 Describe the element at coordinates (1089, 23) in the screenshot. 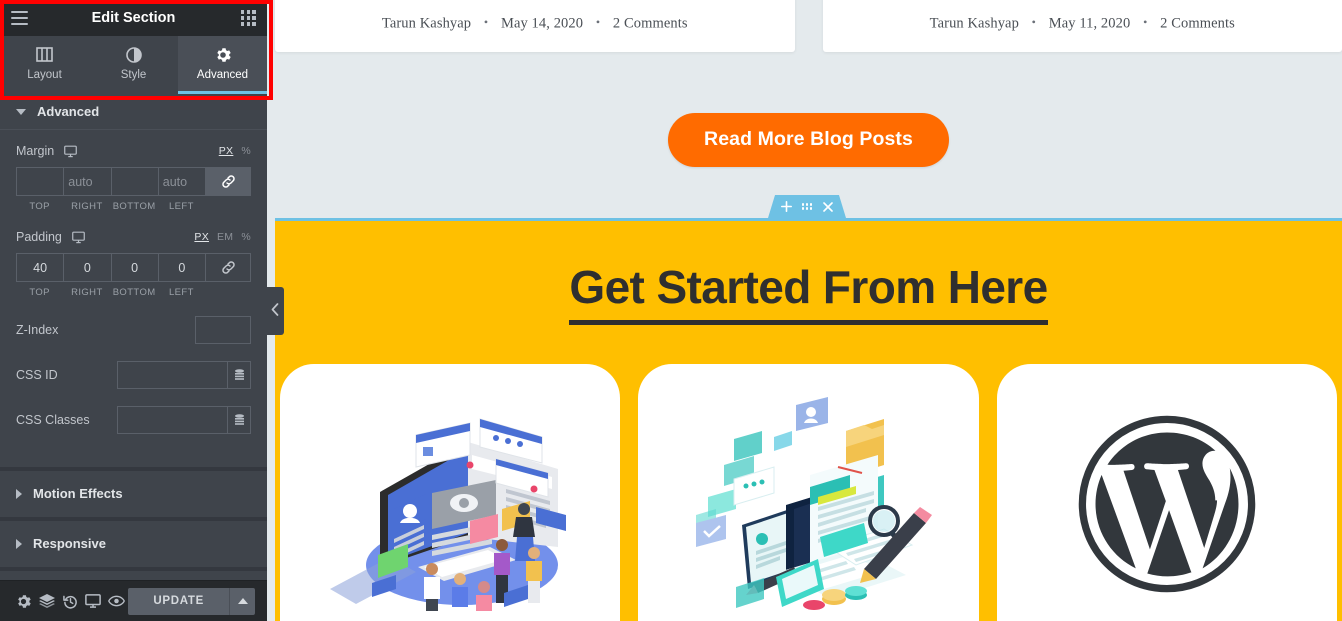

I see `post-date: May 11, 2020` at that location.